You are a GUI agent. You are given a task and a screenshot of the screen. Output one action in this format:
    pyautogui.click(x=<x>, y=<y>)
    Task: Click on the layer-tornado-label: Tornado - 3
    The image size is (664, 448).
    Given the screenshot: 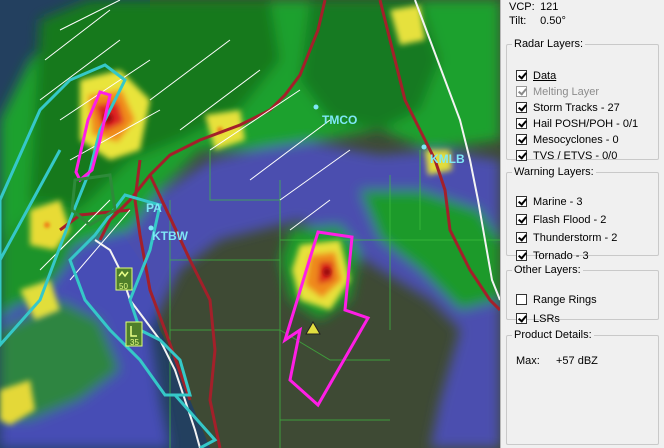 What is the action you would take?
    pyautogui.click(x=561, y=256)
    